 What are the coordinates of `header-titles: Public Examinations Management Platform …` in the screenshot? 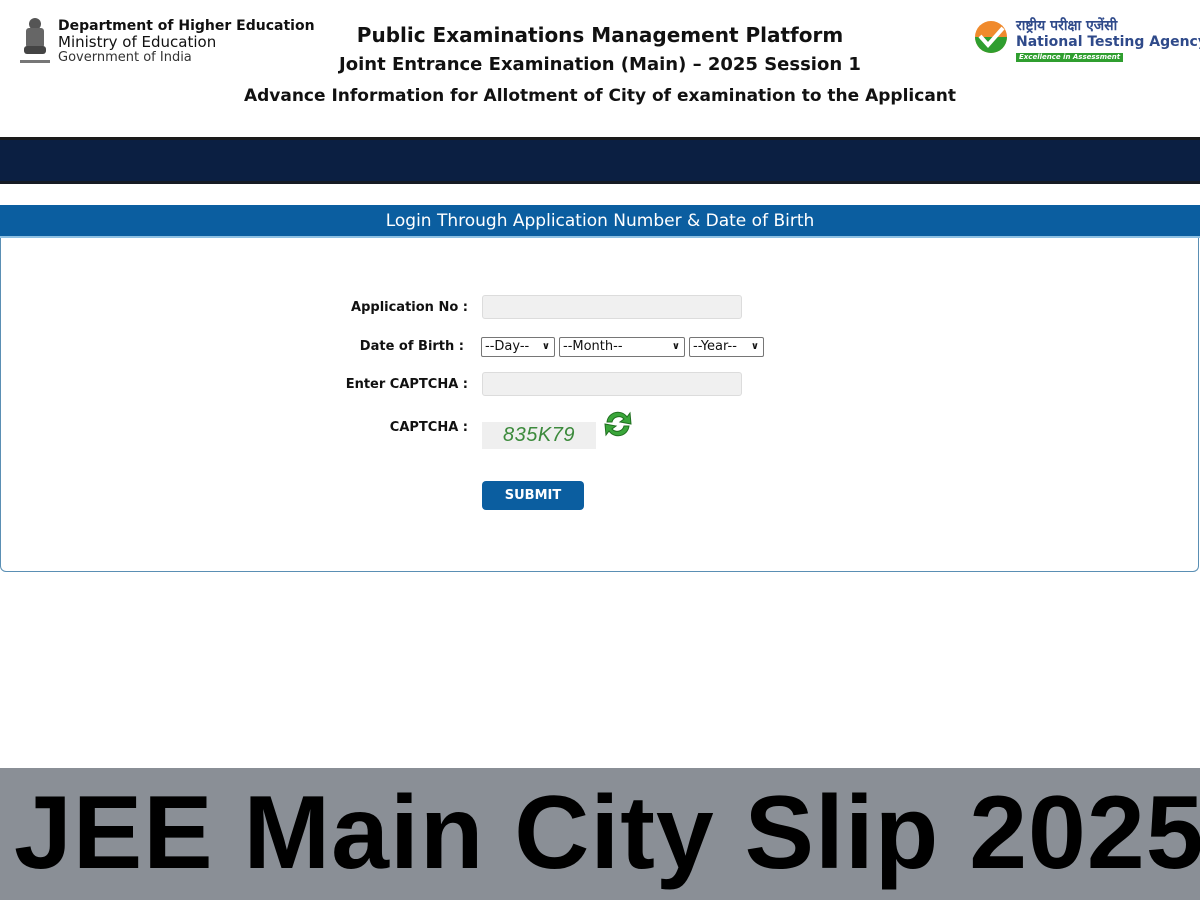 It's located at (600, 66).